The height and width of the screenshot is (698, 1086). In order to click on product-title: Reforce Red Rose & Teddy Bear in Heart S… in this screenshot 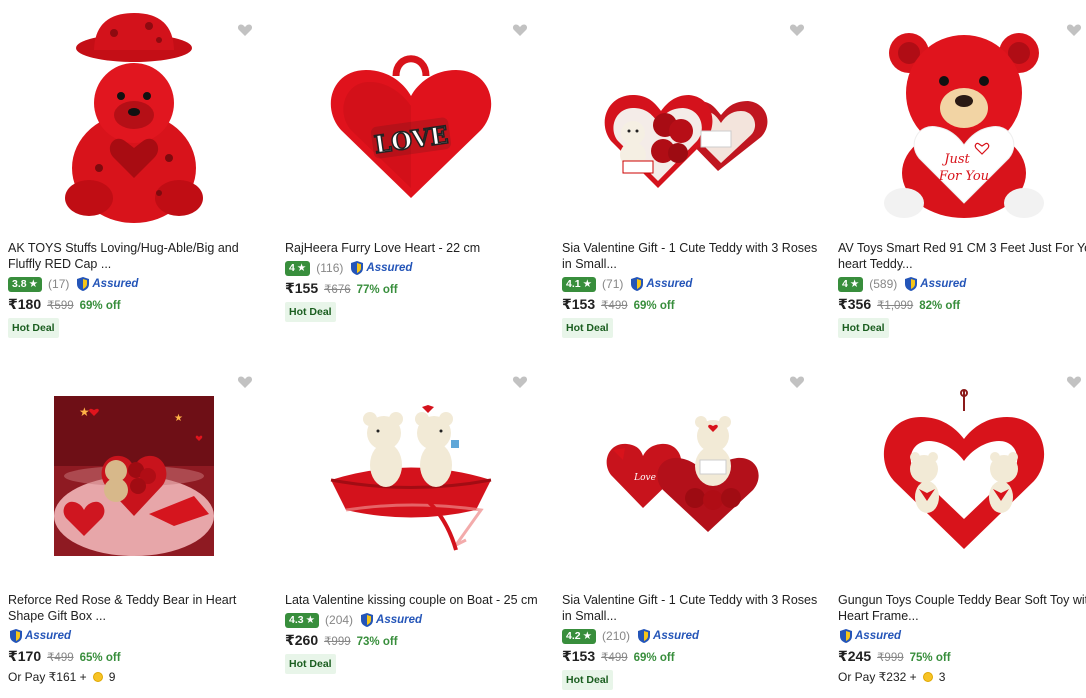, I will do `click(139, 608)`.